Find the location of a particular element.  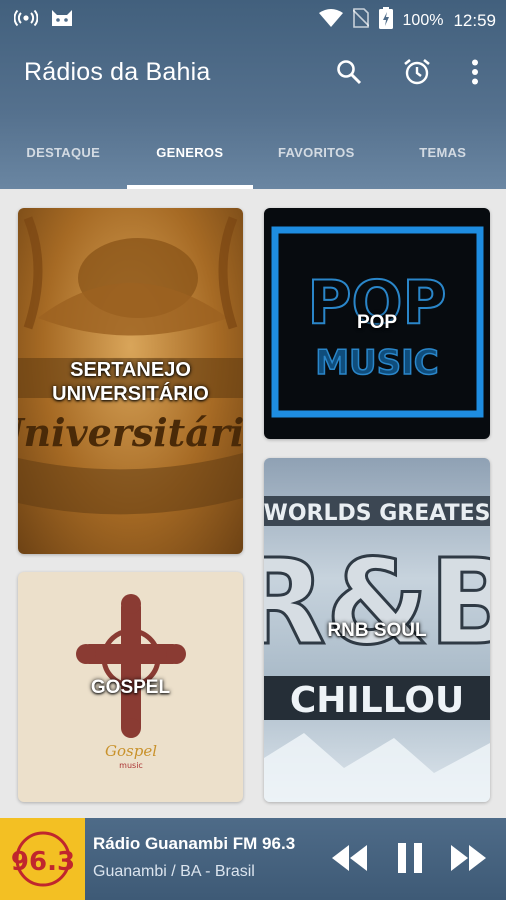

rnb-artwork-text-mid: R&B is located at coordinates (377, 602).